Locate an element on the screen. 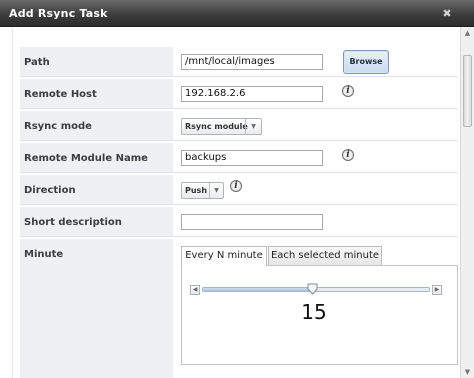  tab-every-n-minute: Every N minute is located at coordinates (224, 256).